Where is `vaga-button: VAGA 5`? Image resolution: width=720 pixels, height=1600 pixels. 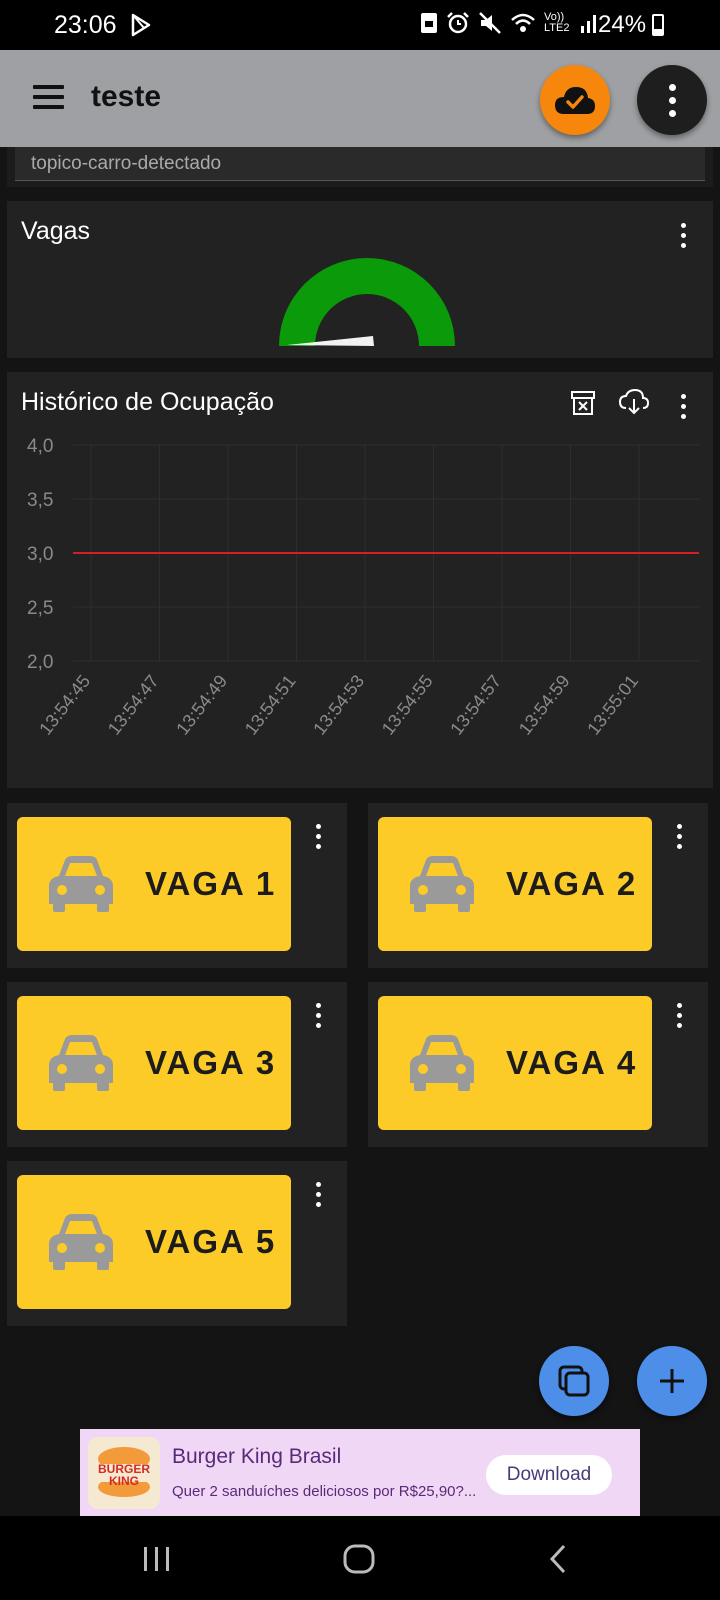 vaga-button: VAGA 5 is located at coordinates (154, 1242).